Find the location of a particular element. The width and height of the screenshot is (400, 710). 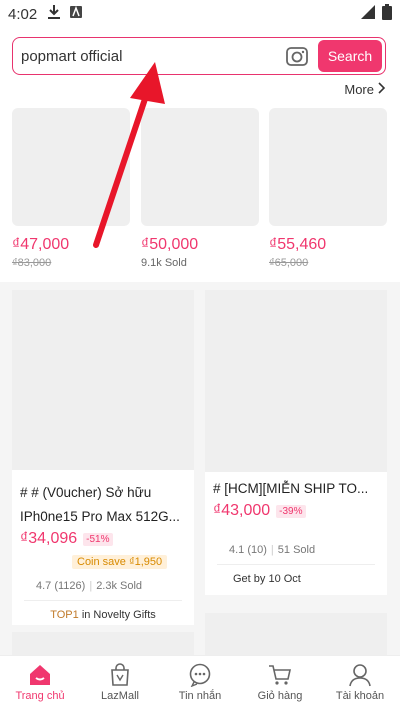

top-product-card: ₫55,460 ₫65,000 is located at coordinates (328, 188).